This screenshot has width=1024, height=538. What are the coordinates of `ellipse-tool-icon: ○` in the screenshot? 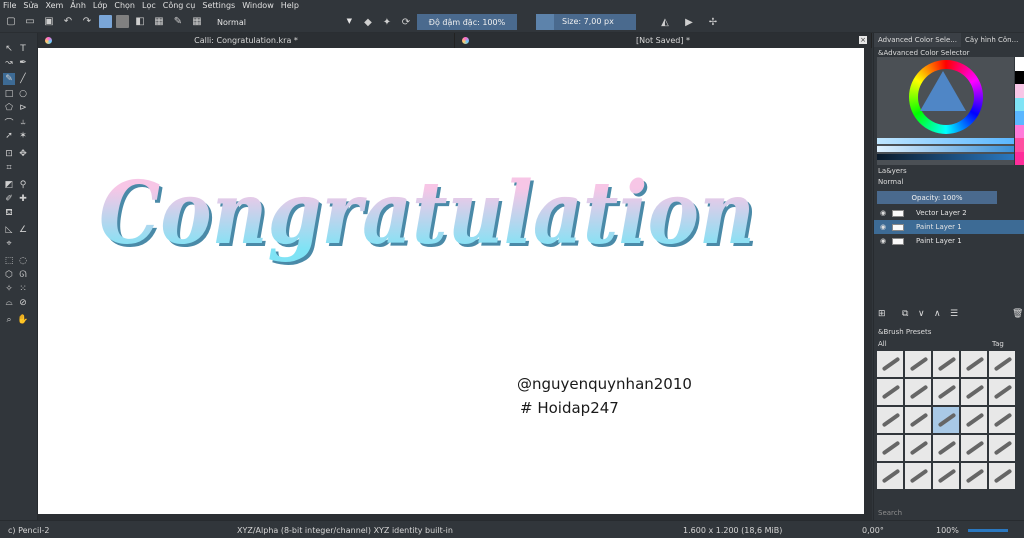 It's located at (23, 94).